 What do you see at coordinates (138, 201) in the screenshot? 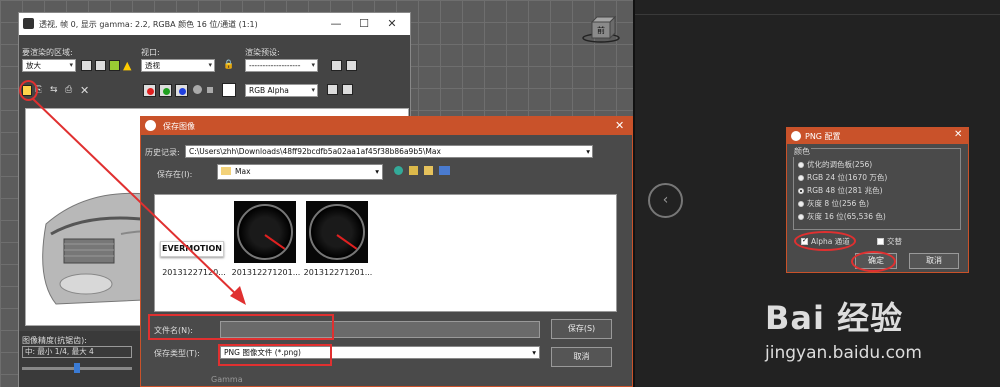
I see `annotation-arrow` at bounding box center [138, 201].